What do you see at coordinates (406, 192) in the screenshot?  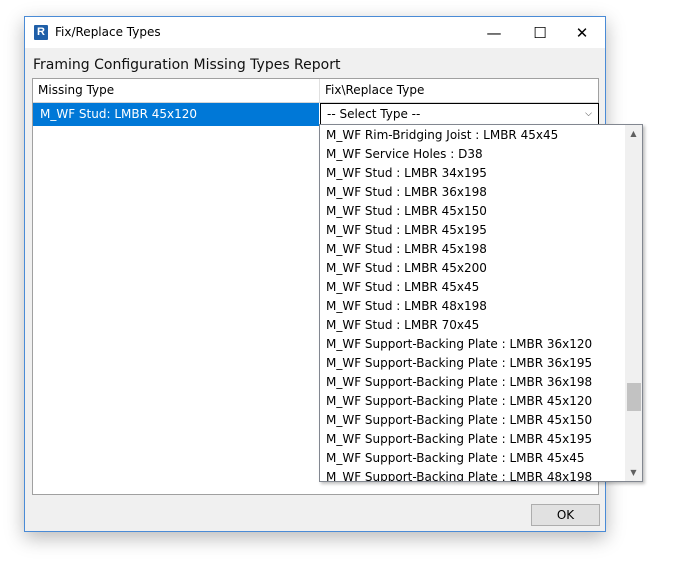 I see `dropdown-item: M_WF Stud : LMBR 36x198` at bounding box center [406, 192].